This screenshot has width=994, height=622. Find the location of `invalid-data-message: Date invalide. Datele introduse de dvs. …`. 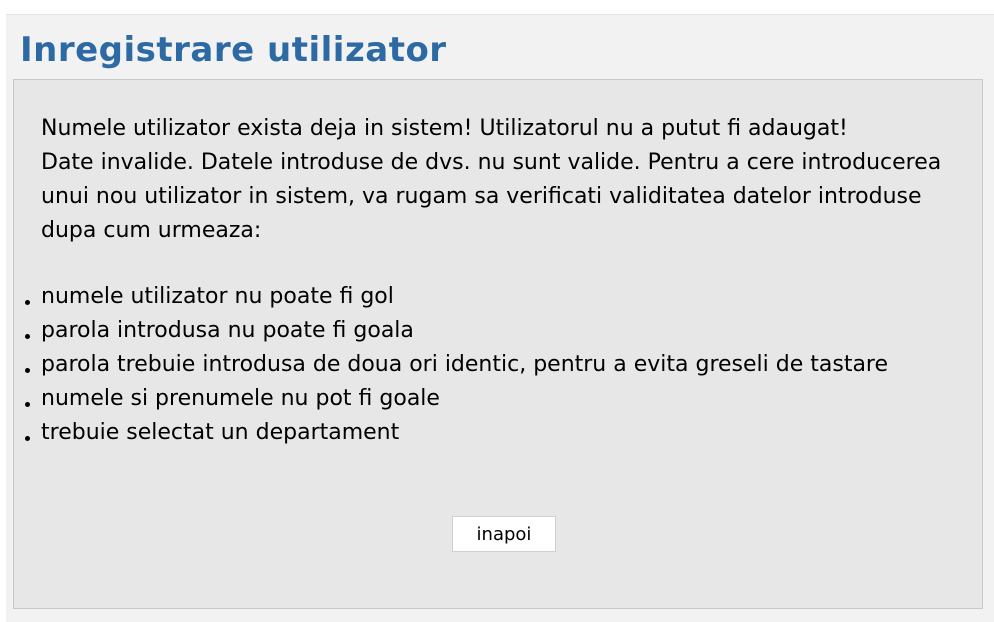

invalid-data-message: Date invalide. Datele introduse de dvs. … is located at coordinates (491, 196).